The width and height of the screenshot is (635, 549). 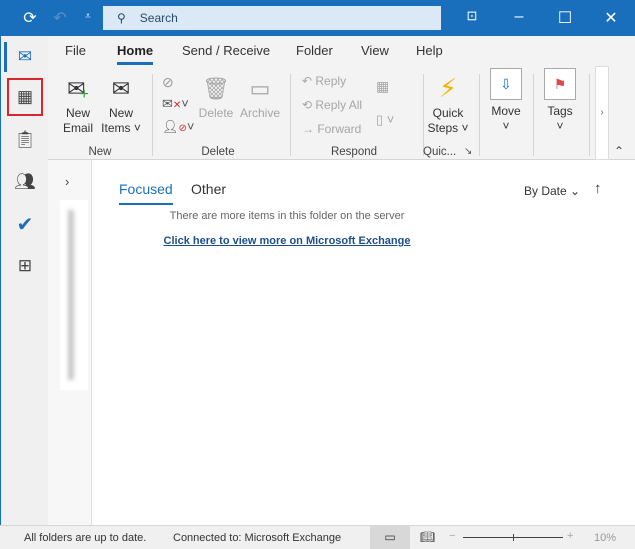 I want to click on undo-icon: ↶, so click(x=60, y=18).